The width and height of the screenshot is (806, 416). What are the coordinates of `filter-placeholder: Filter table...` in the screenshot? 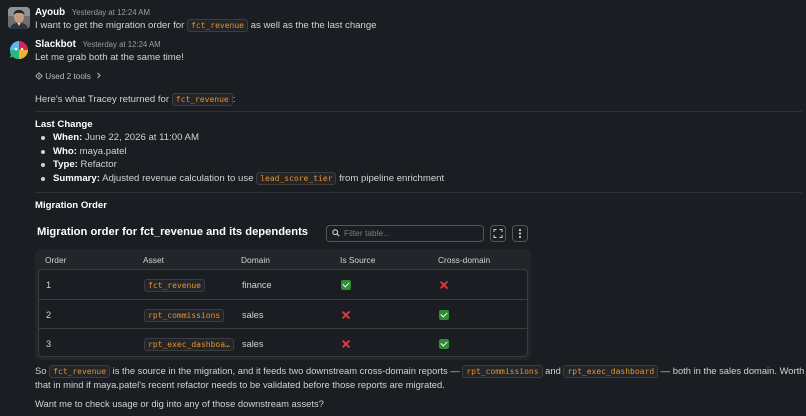 It's located at (367, 233).